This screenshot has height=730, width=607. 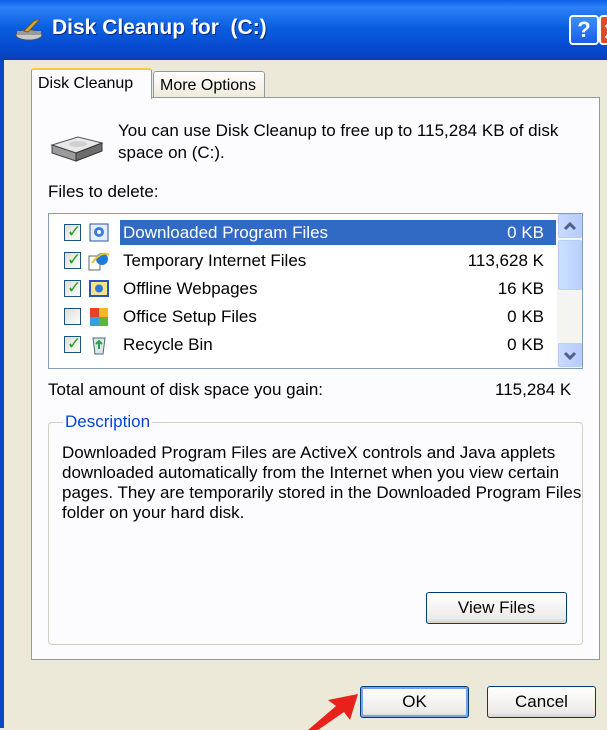 What do you see at coordinates (215, 260) in the screenshot?
I see `file-name: Temporary Internet Files` at bounding box center [215, 260].